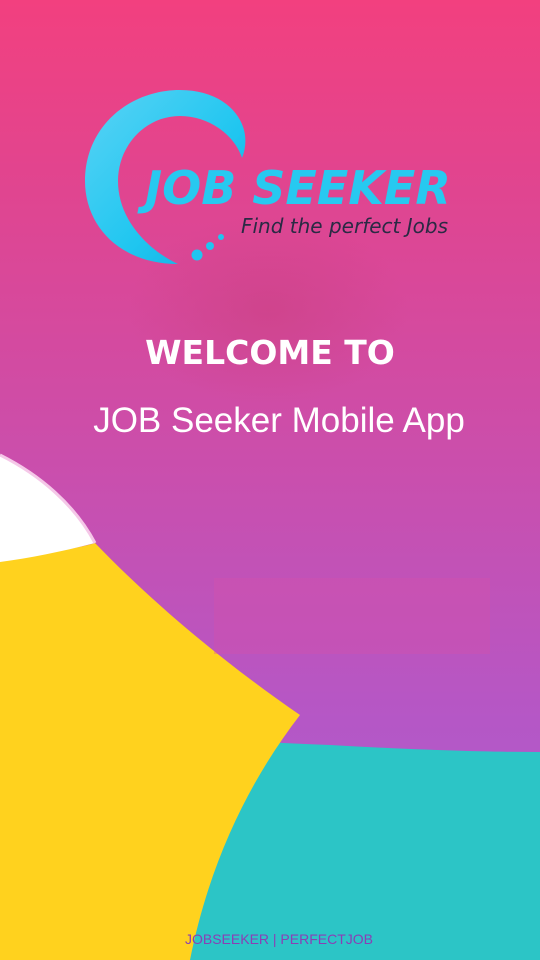 The width and height of the screenshot is (540, 960). What do you see at coordinates (298, 188) in the screenshot?
I see `logo-title: JOB SEEKER` at bounding box center [298, 188].